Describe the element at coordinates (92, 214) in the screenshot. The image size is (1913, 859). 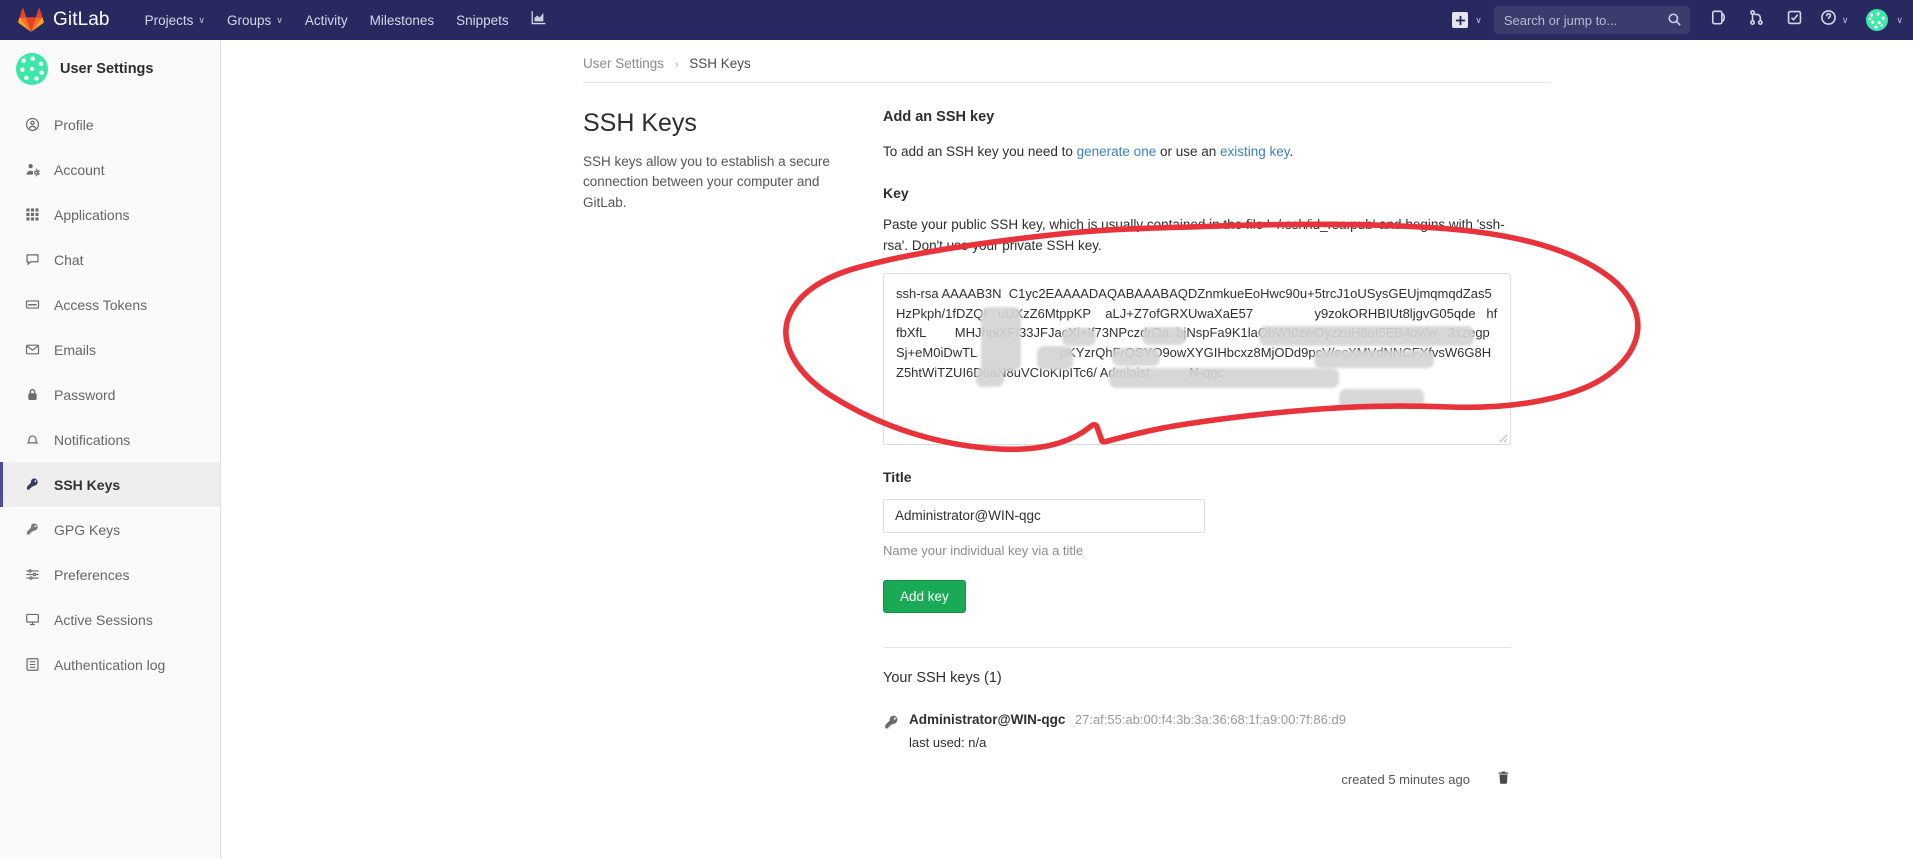
I see `sidebar-item-label: Applications` at that location.